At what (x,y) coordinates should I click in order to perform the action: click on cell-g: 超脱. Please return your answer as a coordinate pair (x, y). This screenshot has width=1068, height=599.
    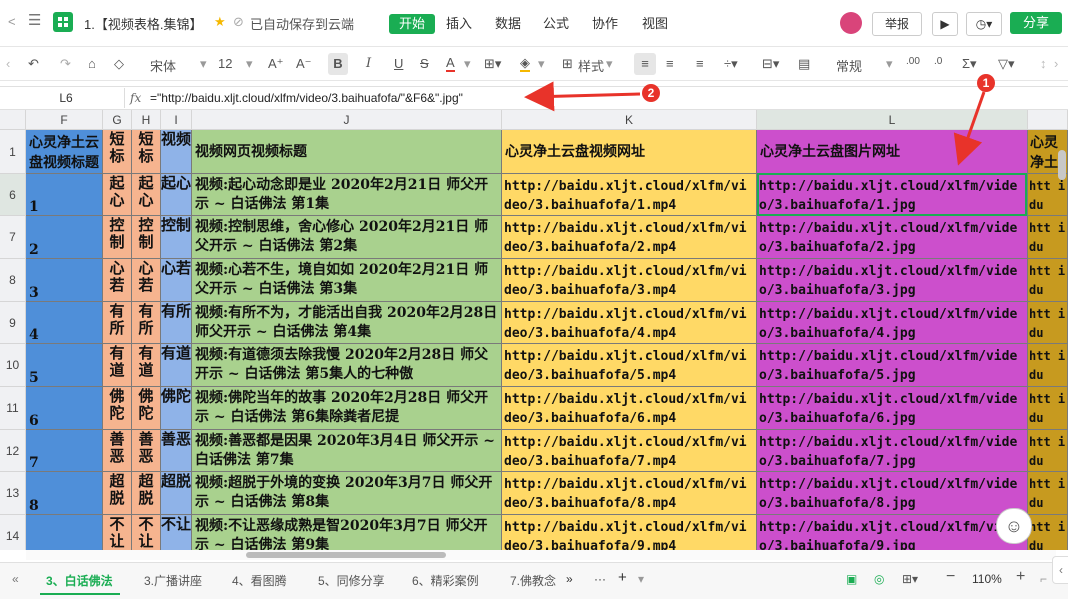
    Looking at the image, I should click on (117, 493).